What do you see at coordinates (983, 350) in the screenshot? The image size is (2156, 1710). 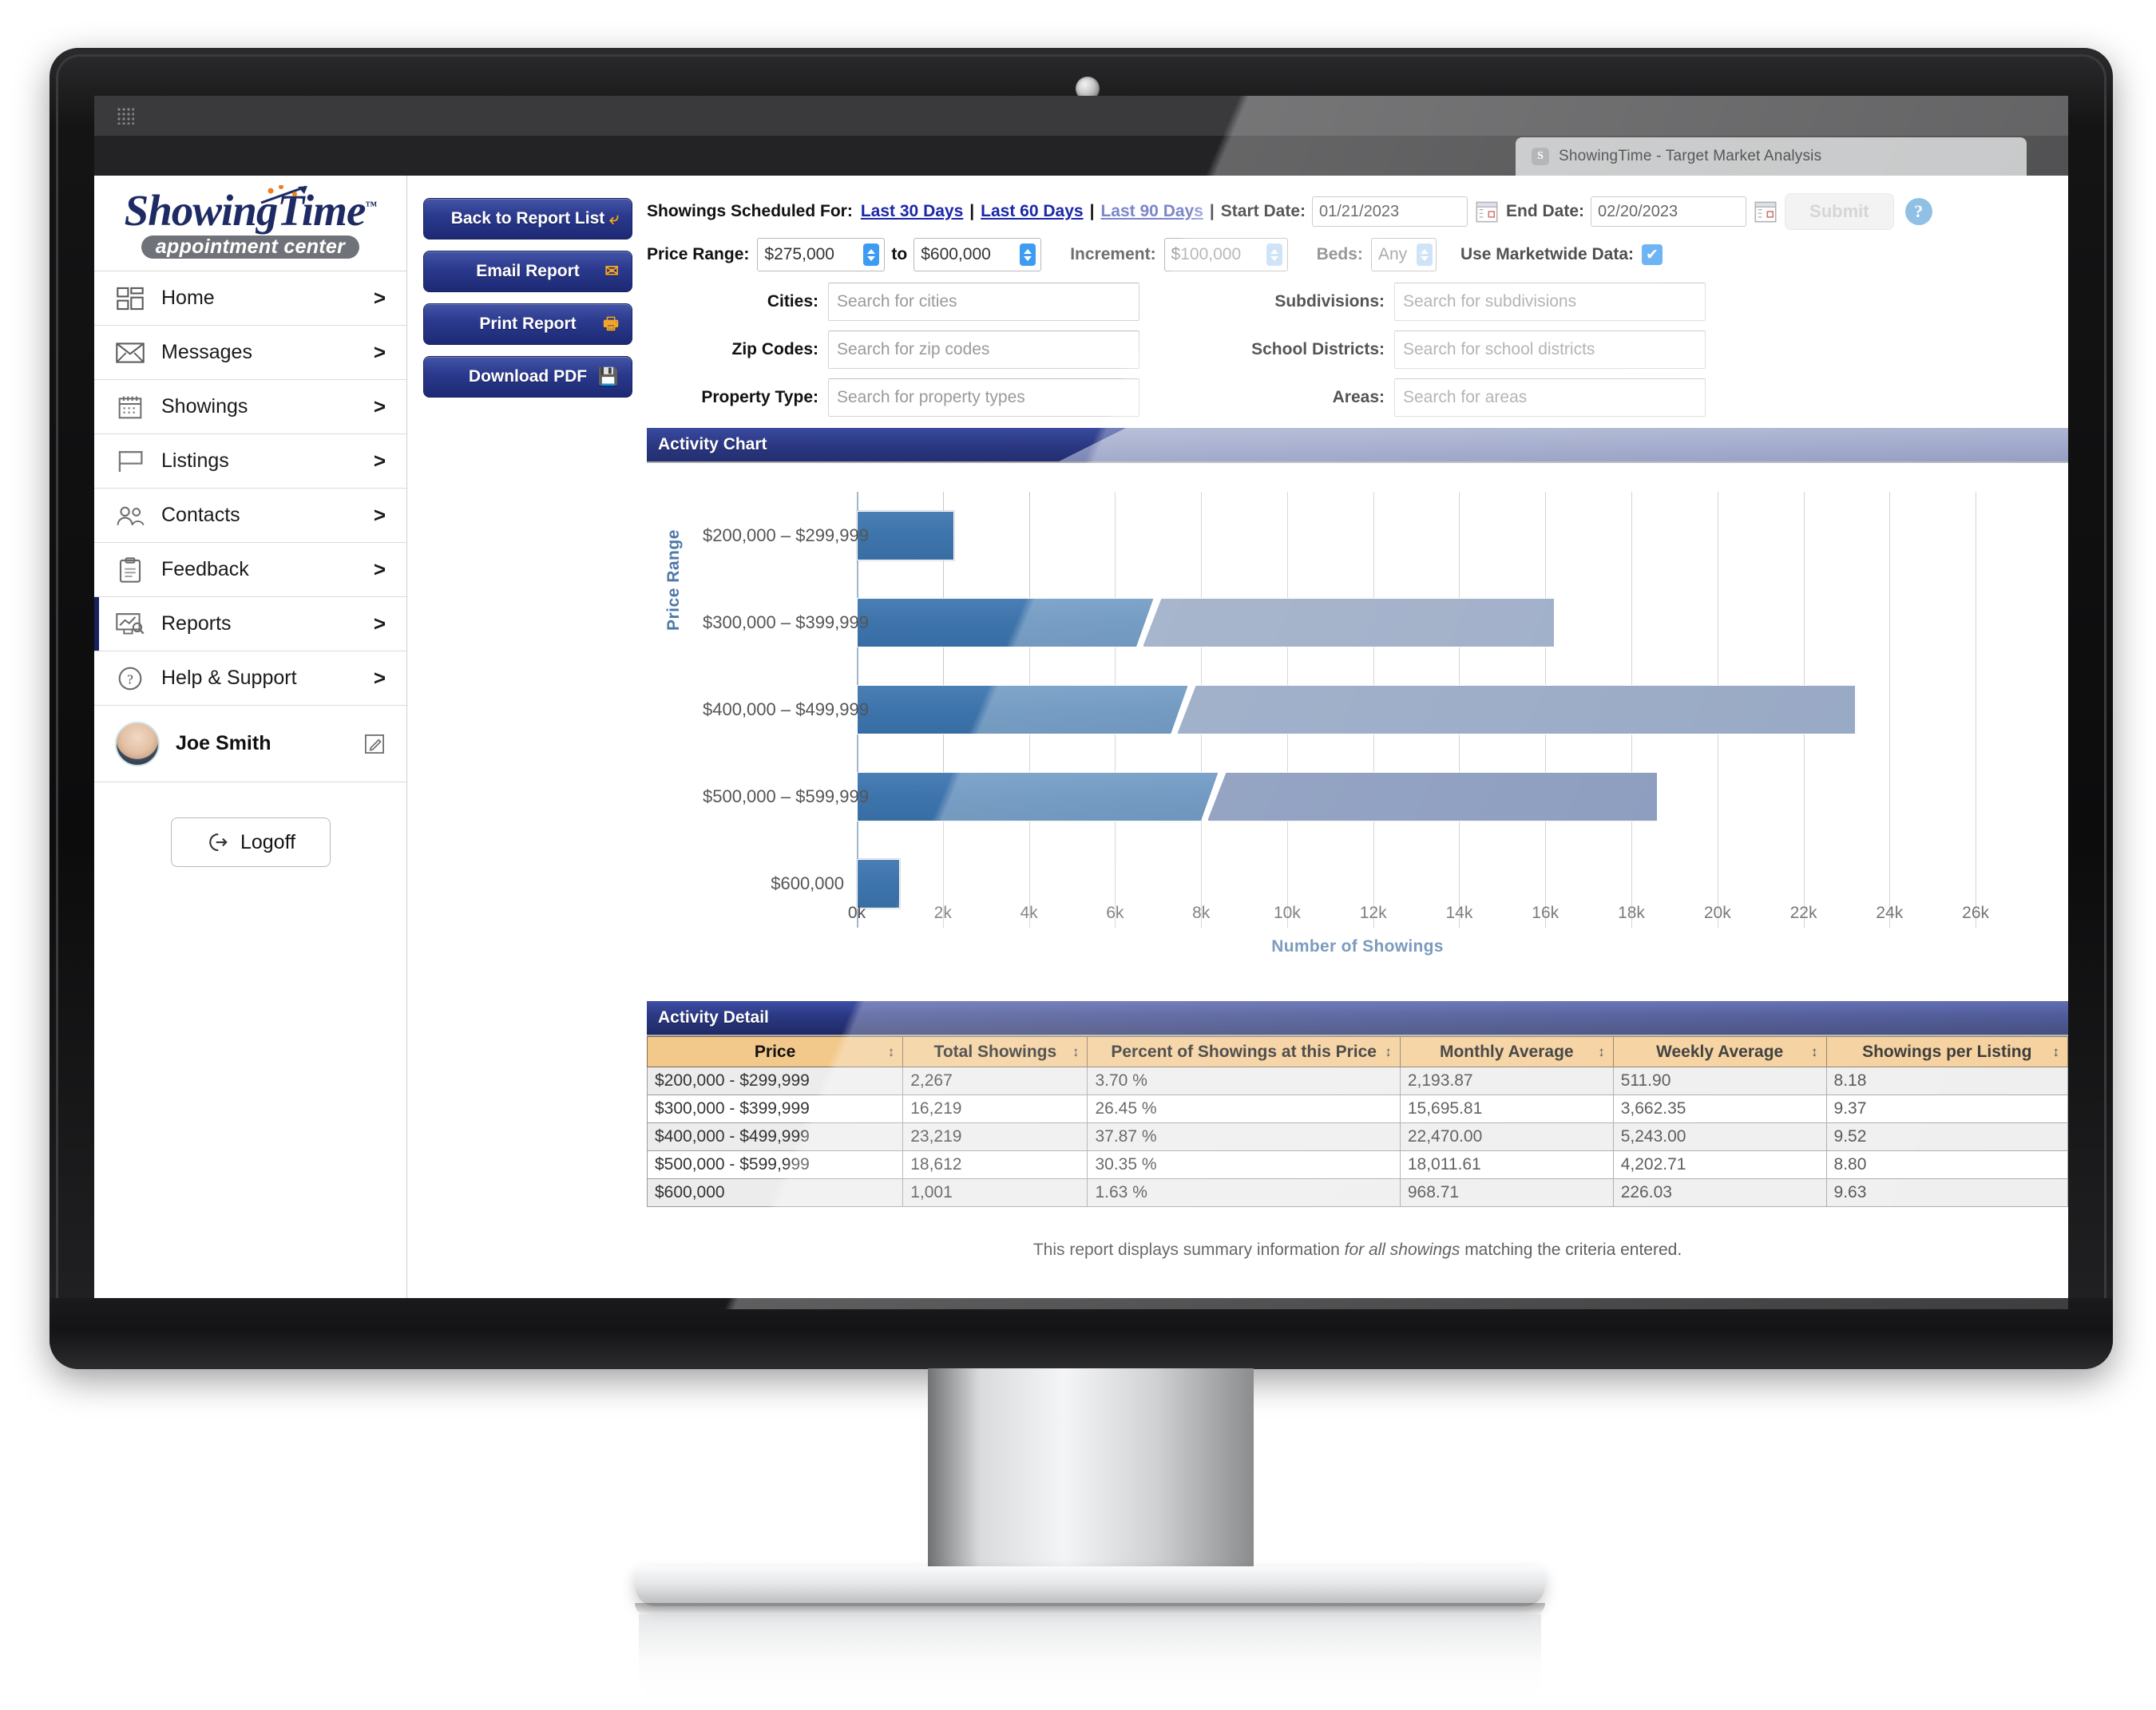 I see `zip-codes-input` at bounding box center [983, 350].